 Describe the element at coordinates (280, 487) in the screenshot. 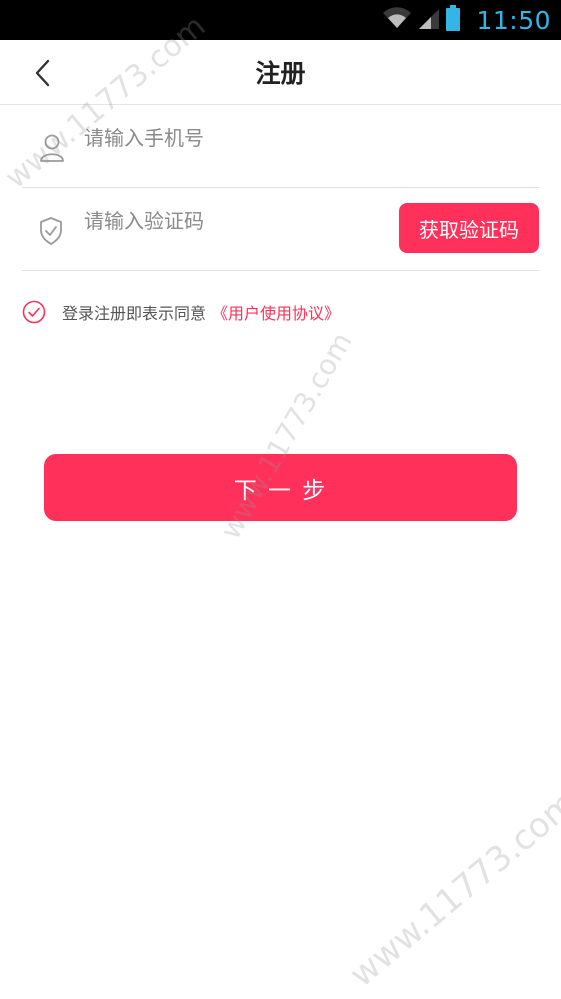

I see `next-button: 下 一 步` at that location.